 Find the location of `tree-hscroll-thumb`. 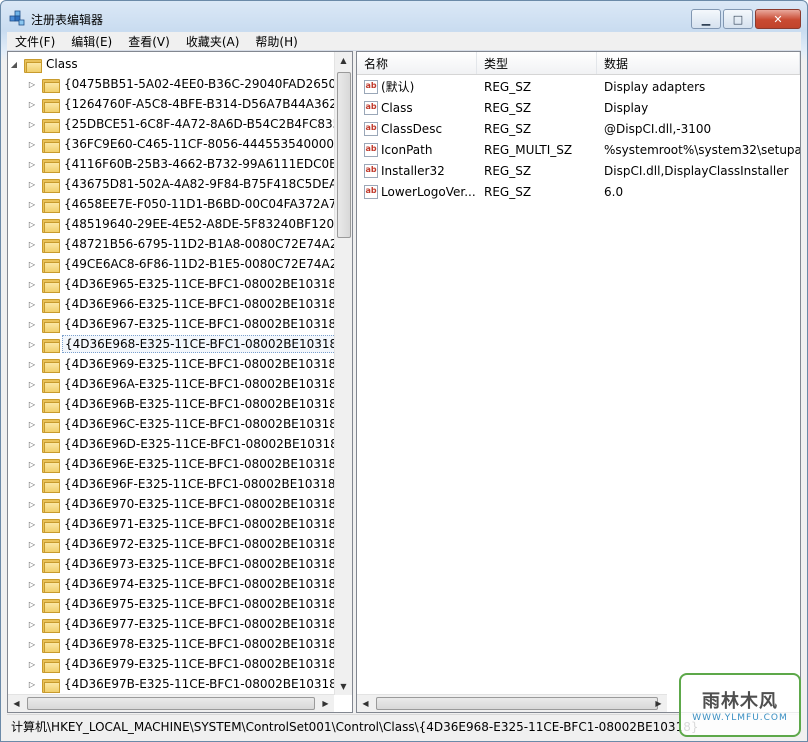

tree-hscroll-thumb is located at coordinates (171, 703).